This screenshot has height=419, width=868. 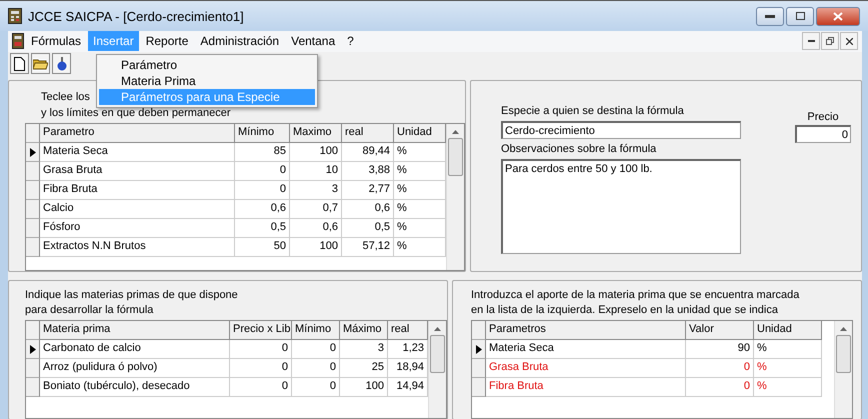 What do you see at coordinates (830, 41) in the screenshot?
I see `restore-button` at bounding box center [830, 41].